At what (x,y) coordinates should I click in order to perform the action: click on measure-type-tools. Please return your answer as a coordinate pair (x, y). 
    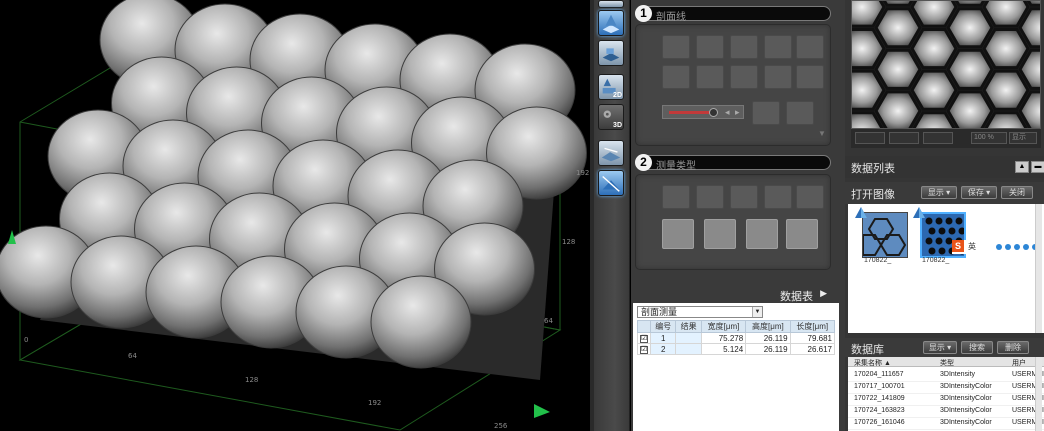
    Looking at the image, I should click on (733, 222).